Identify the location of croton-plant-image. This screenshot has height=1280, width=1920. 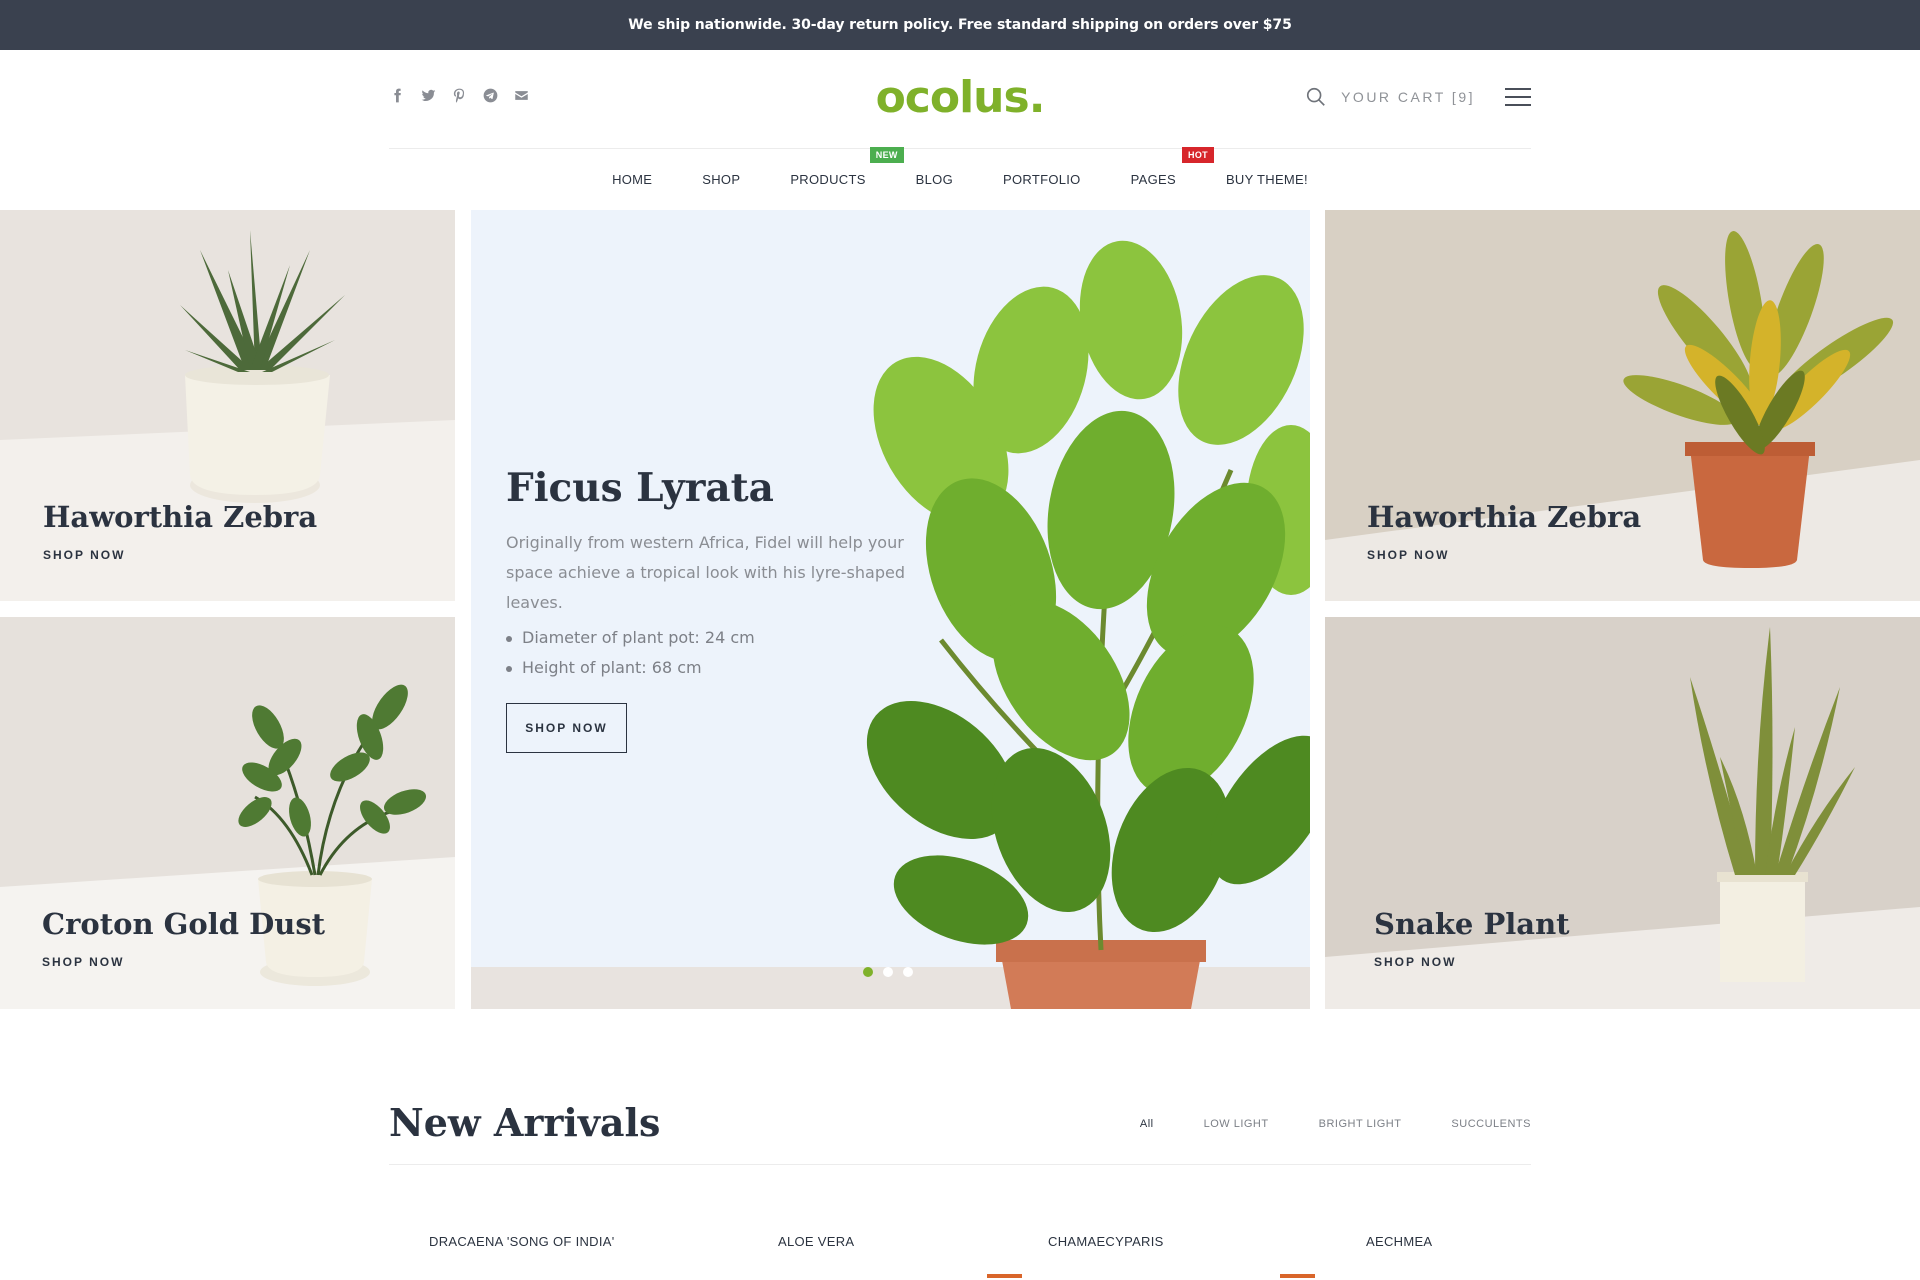
(1622, 405).